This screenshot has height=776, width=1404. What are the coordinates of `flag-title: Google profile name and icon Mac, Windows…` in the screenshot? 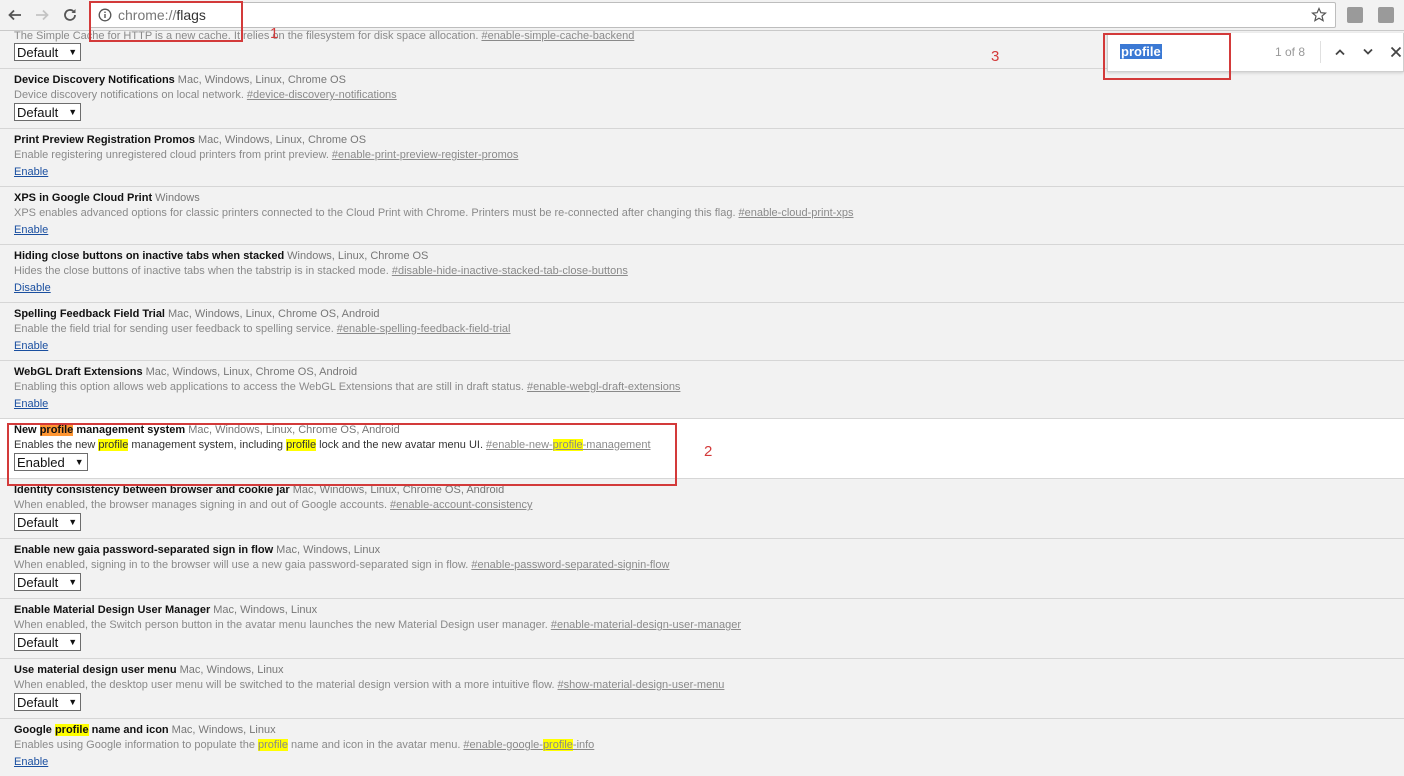 It's located at (145, 730).